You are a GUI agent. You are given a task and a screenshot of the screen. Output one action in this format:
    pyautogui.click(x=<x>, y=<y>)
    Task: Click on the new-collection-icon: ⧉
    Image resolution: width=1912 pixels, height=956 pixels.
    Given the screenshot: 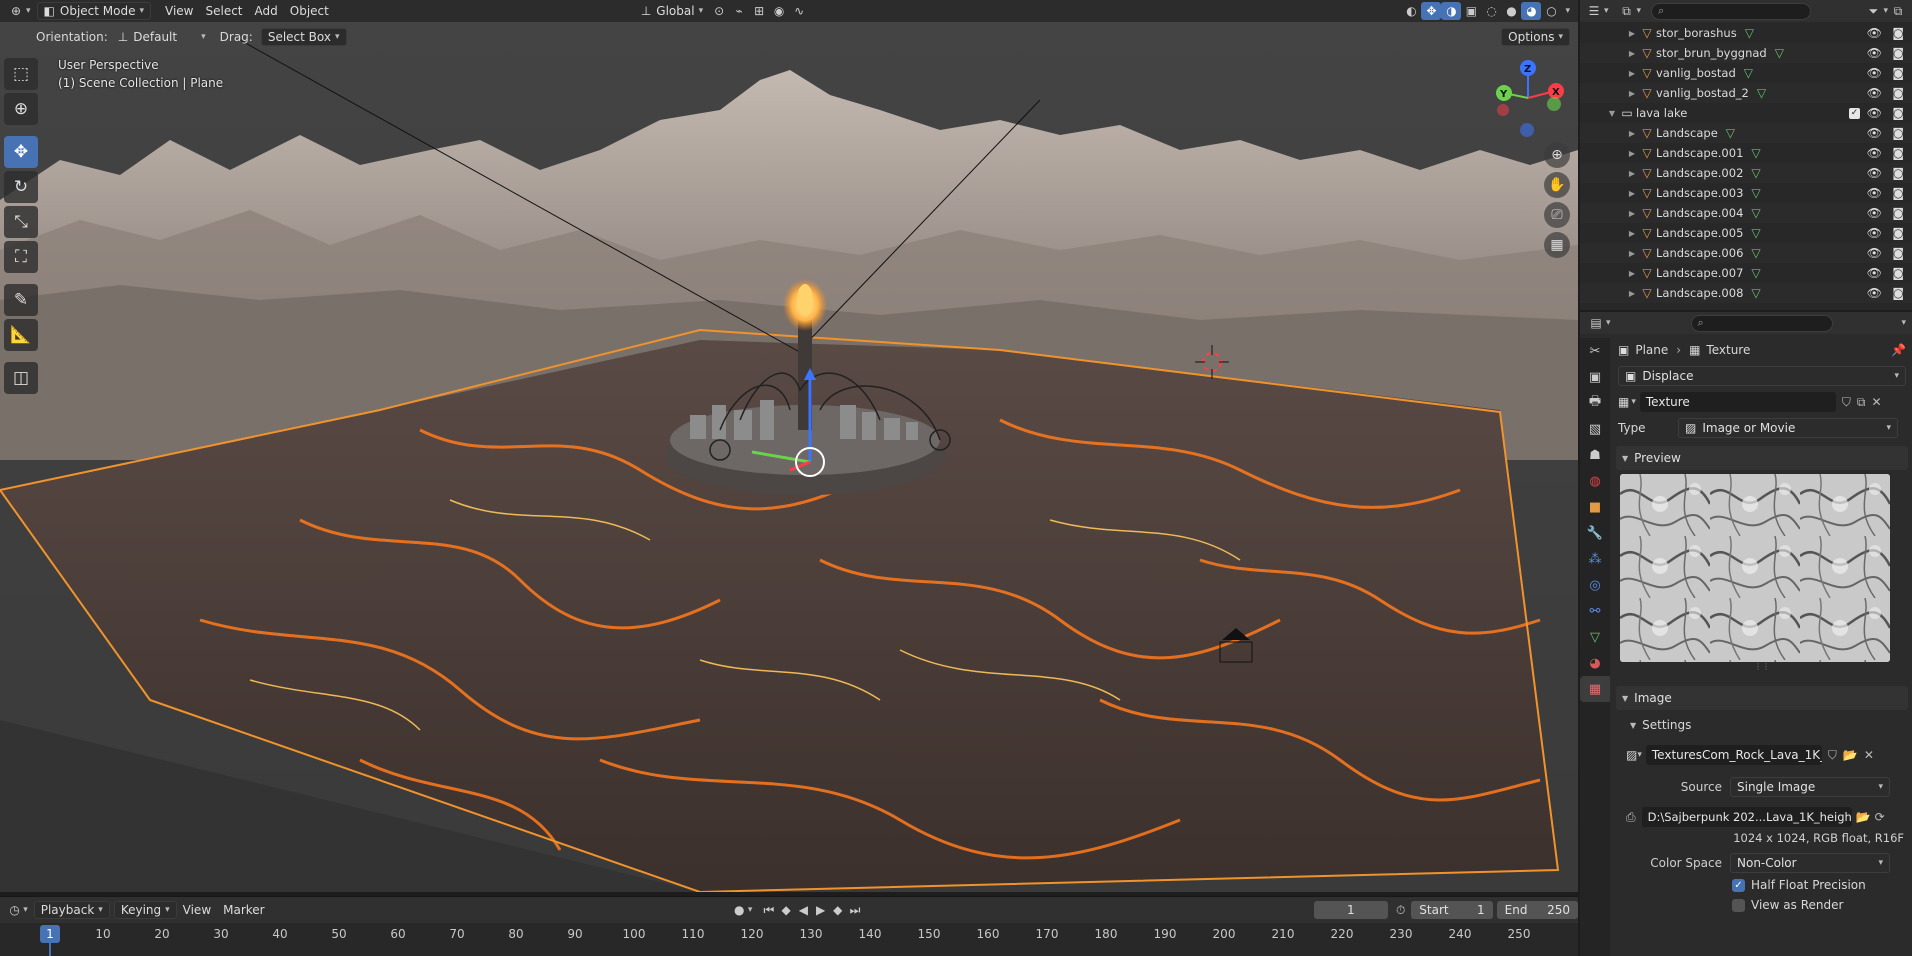 What is the action you would take?
    pyautogui.click(x=1898, y=11)
    